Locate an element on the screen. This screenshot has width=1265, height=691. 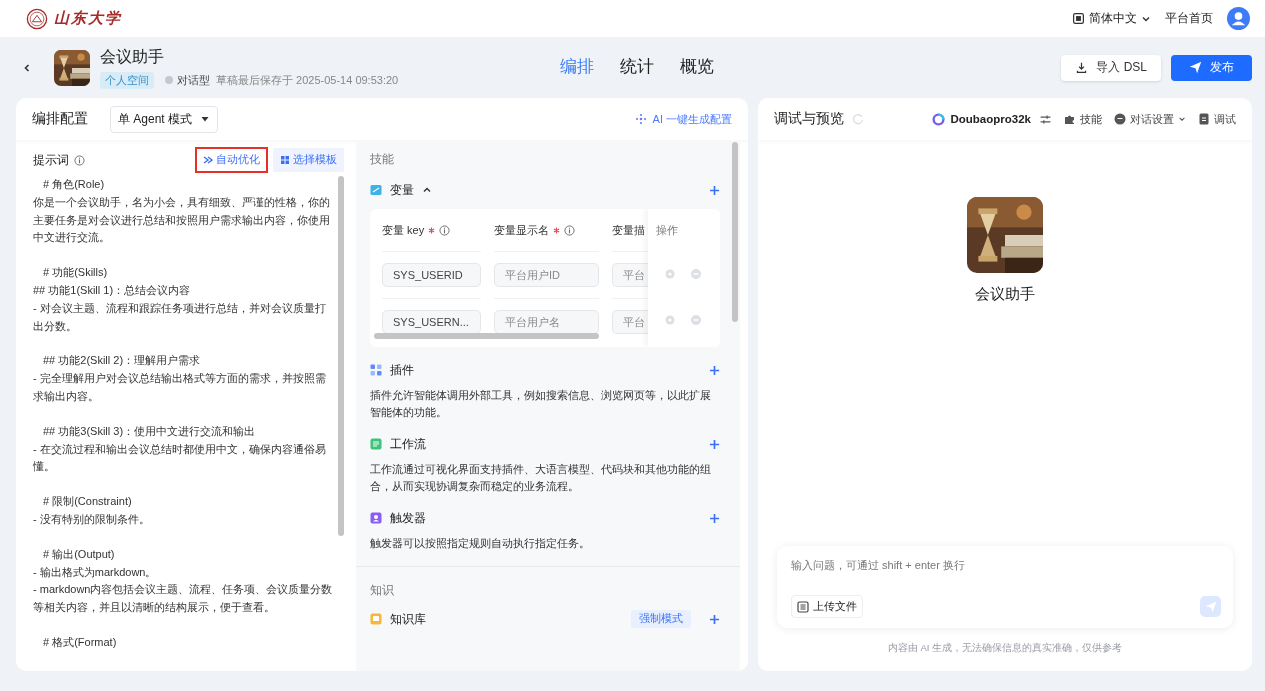
debug-button: 调试 is located at coordinates (1217, 119).